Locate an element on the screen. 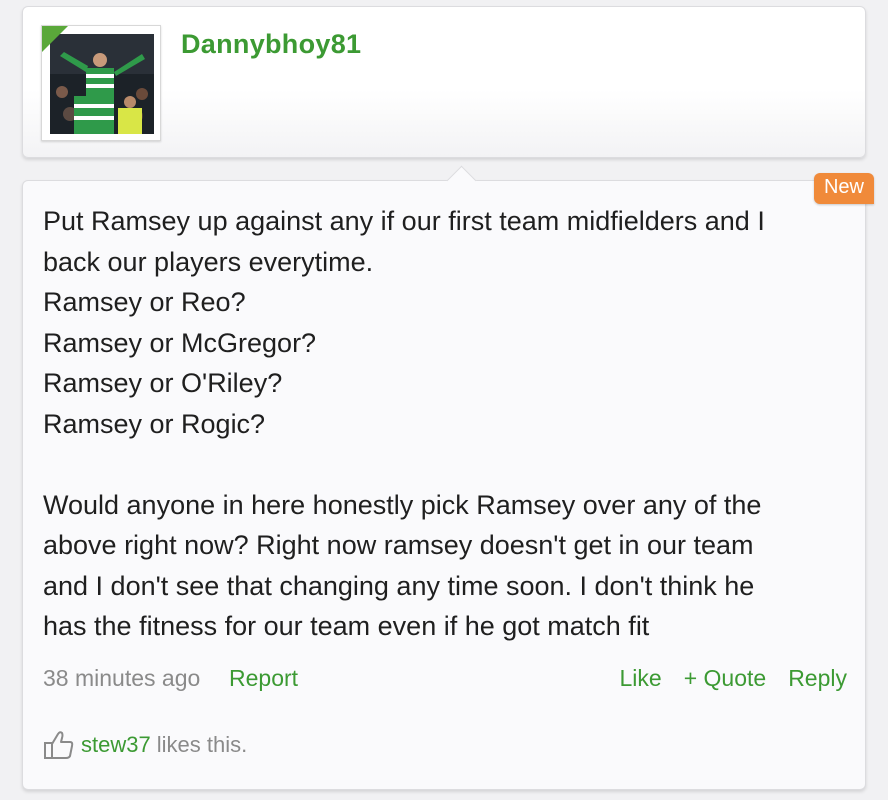 Image resolution: width=888 pixels, height=800 pixels. report-link: Report is located at coordinates (263, 678).